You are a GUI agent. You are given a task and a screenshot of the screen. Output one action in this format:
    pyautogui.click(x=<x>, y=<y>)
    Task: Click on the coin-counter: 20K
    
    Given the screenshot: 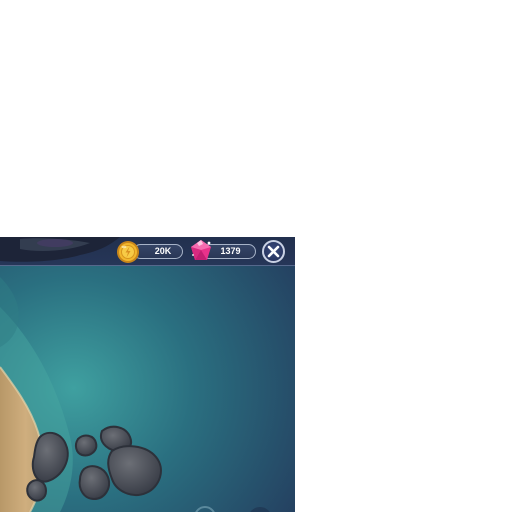 What is the action you would take?
    pyautogui.click(x=158, y=251)
    